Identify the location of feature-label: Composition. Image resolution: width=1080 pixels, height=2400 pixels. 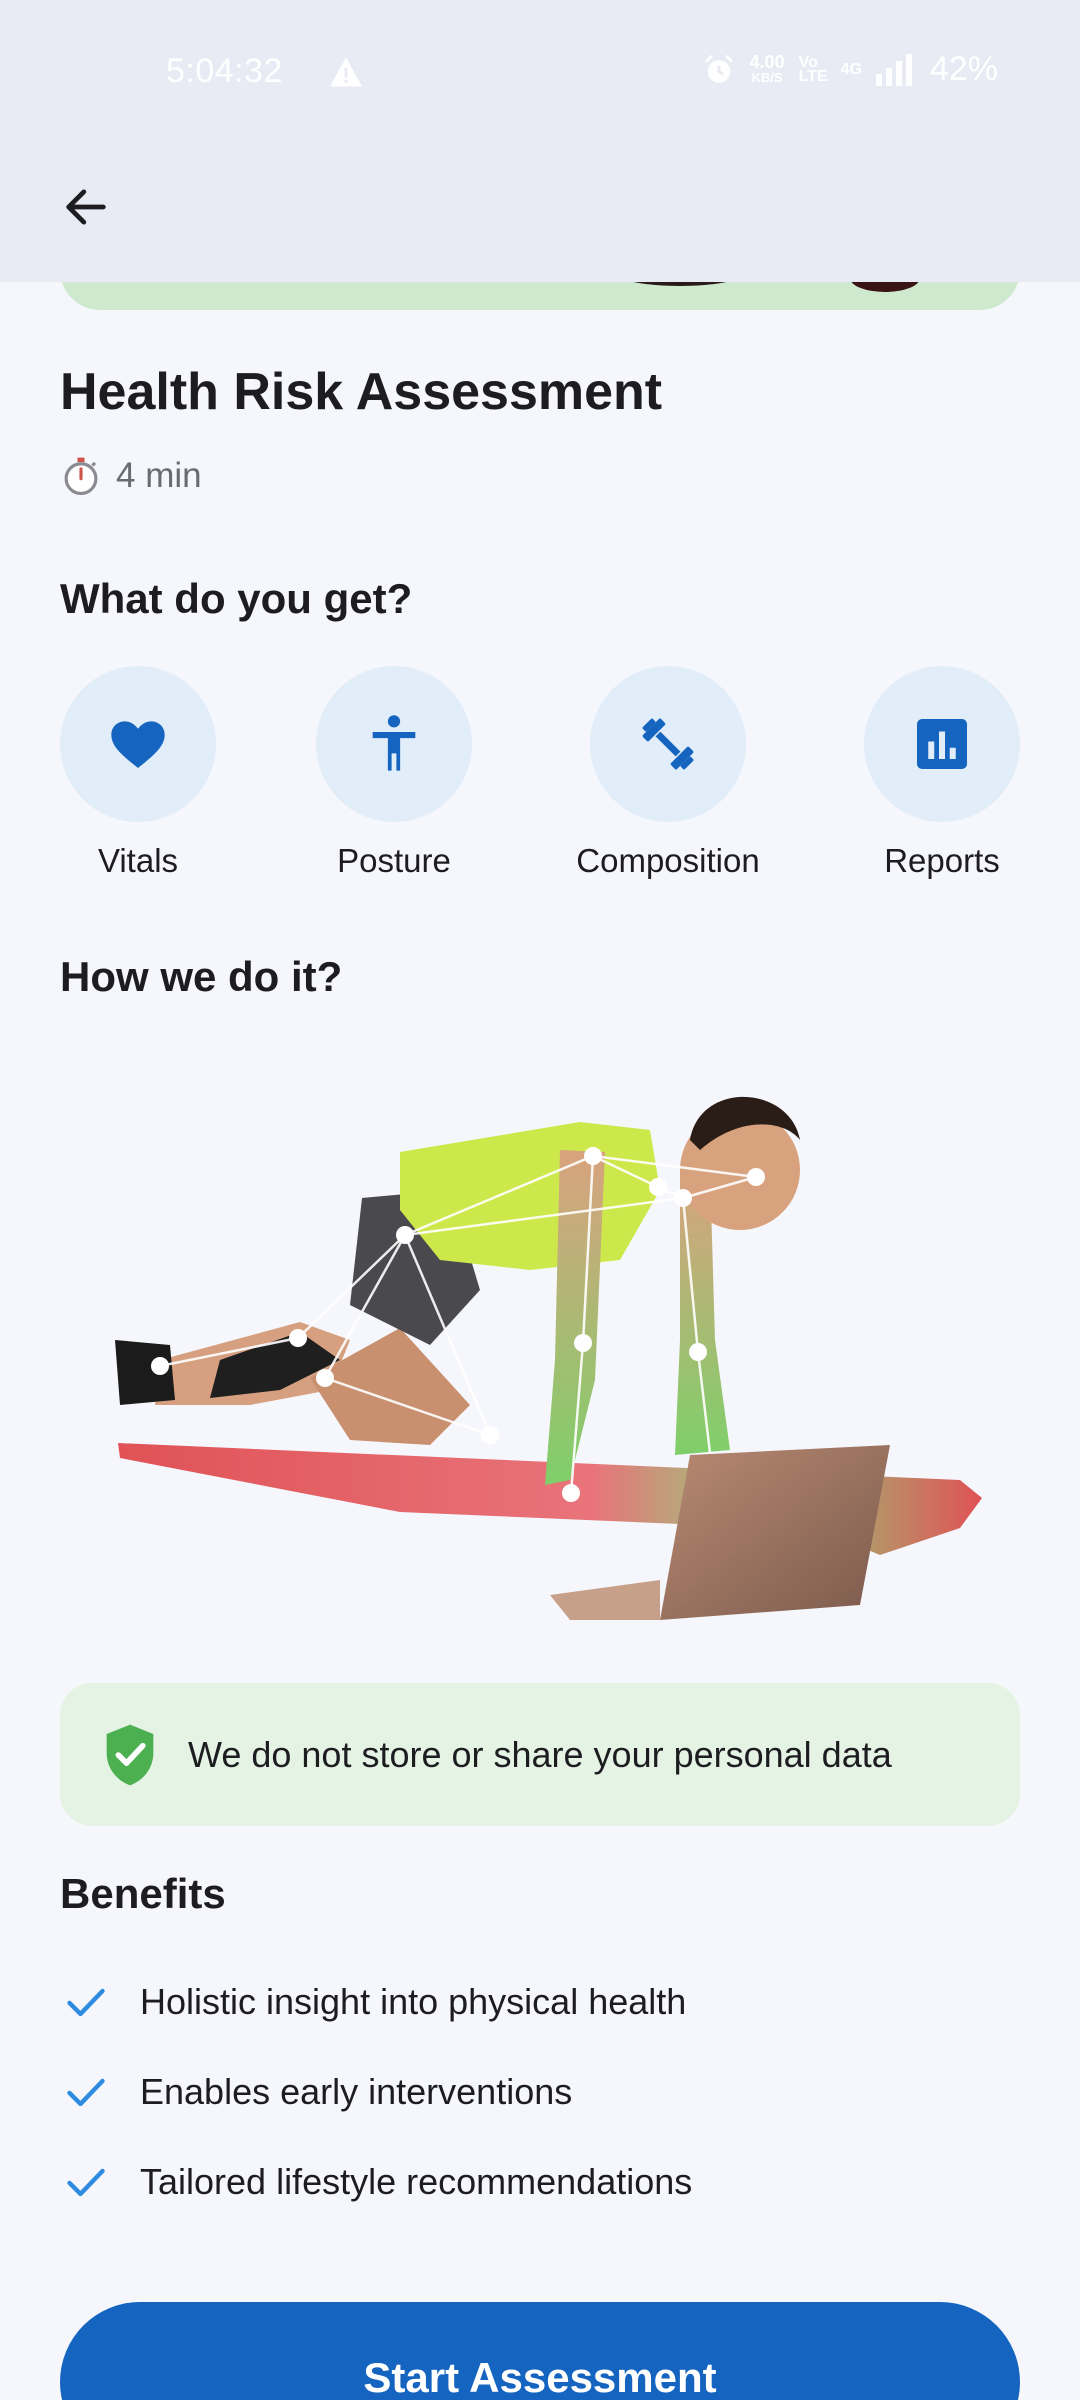
(668, 860).